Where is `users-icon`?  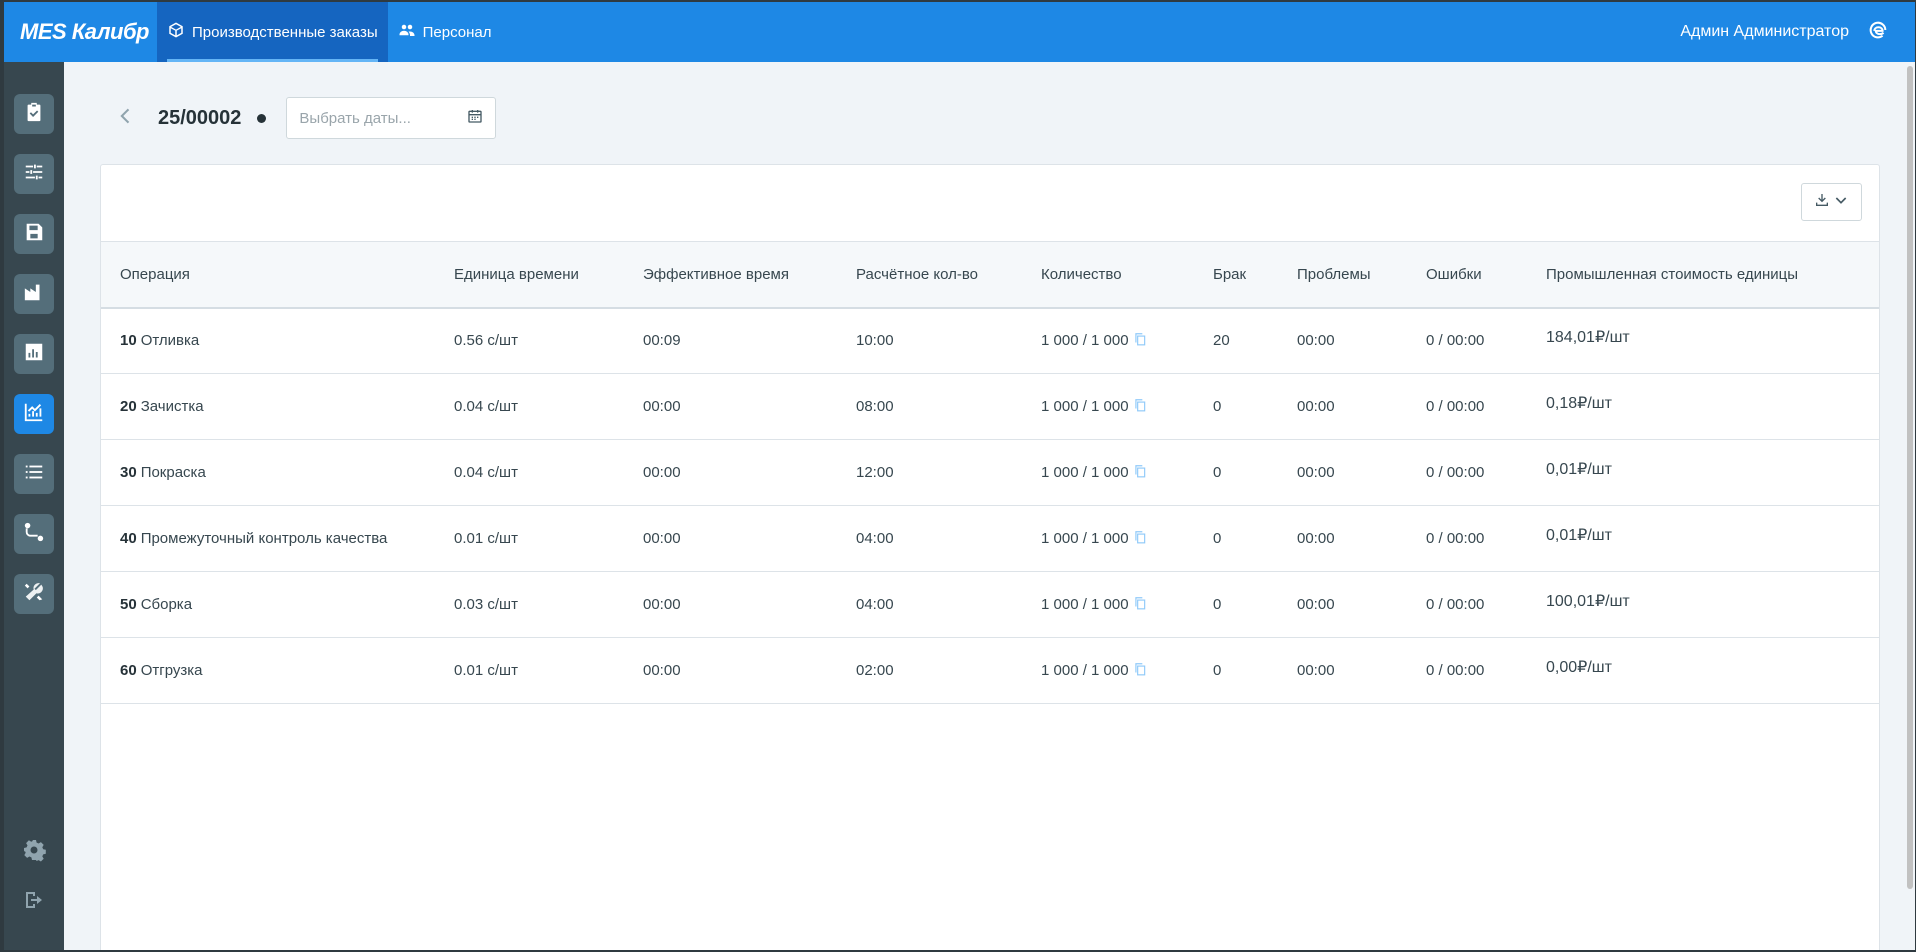 users-icon is located at coordinates (407, 32).